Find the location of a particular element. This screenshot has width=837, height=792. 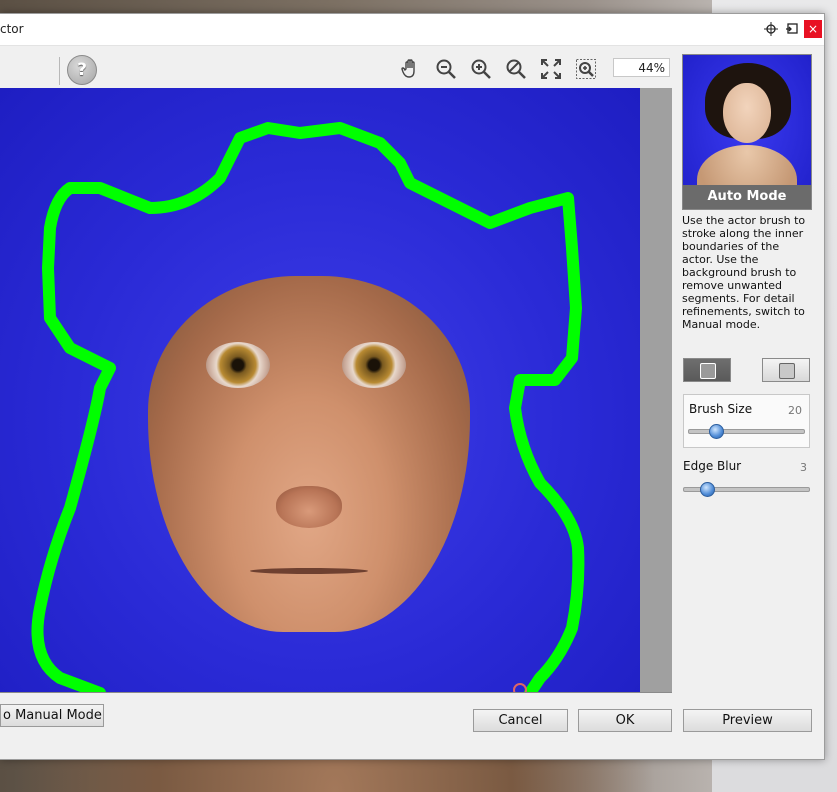

actual-size-icon is located at coordinates (586, 69).